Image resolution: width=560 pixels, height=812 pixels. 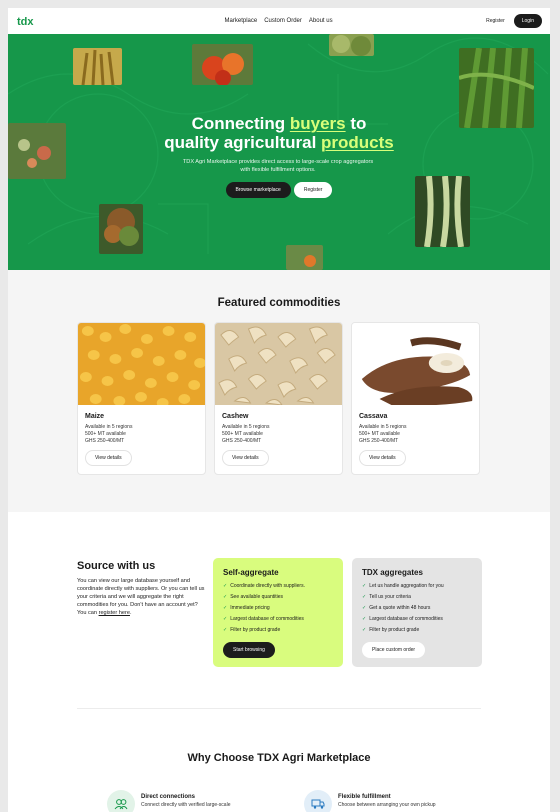 I want to click on list-item: ✓ Let us handle aggregation for you, so click(x=417, y=586).